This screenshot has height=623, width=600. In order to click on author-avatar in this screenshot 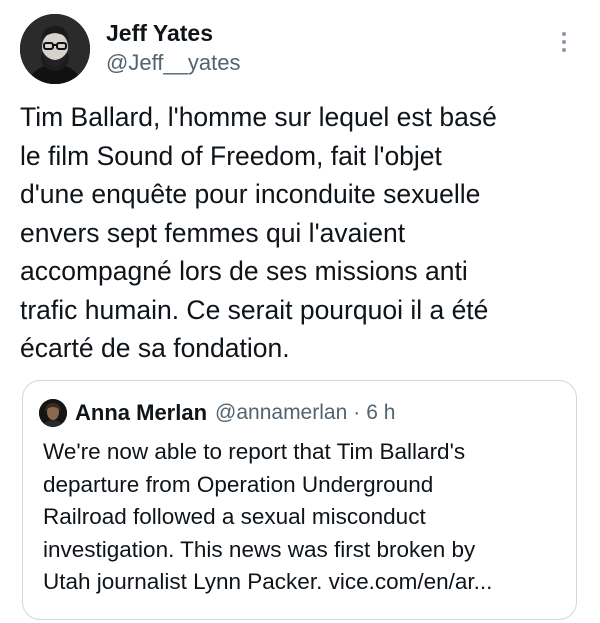, I will do `click(55, 49)`.